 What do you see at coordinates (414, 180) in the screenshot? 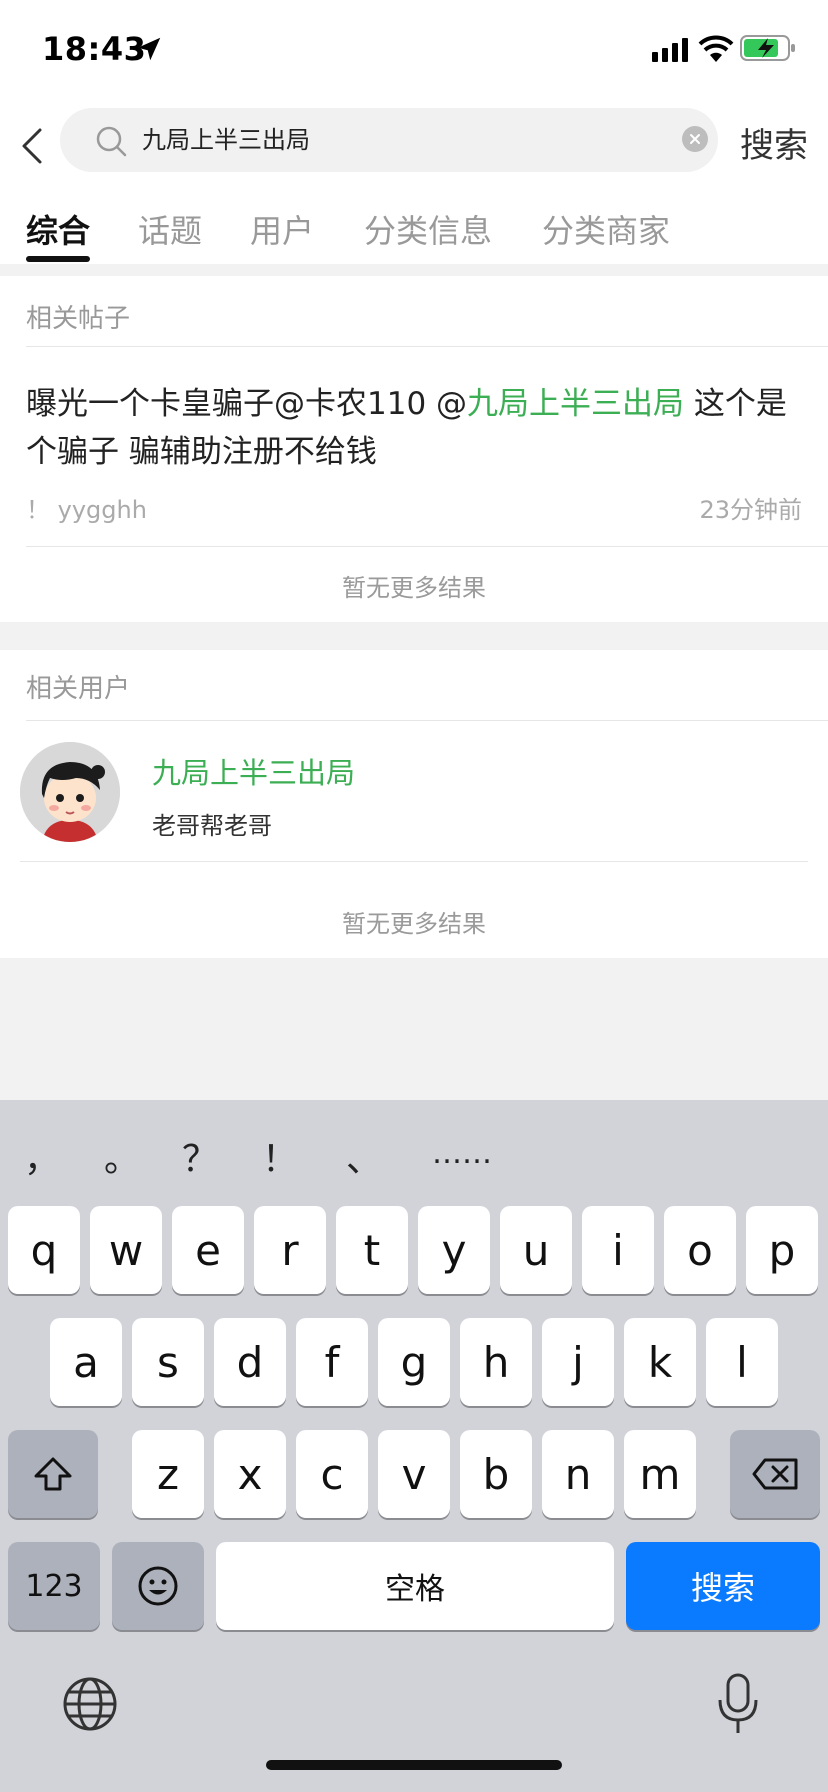
I see `search-header: 九局上半三出局 搜索 综合 话题 用户 分类信息 分类商家` at bounding box center [414, 180].